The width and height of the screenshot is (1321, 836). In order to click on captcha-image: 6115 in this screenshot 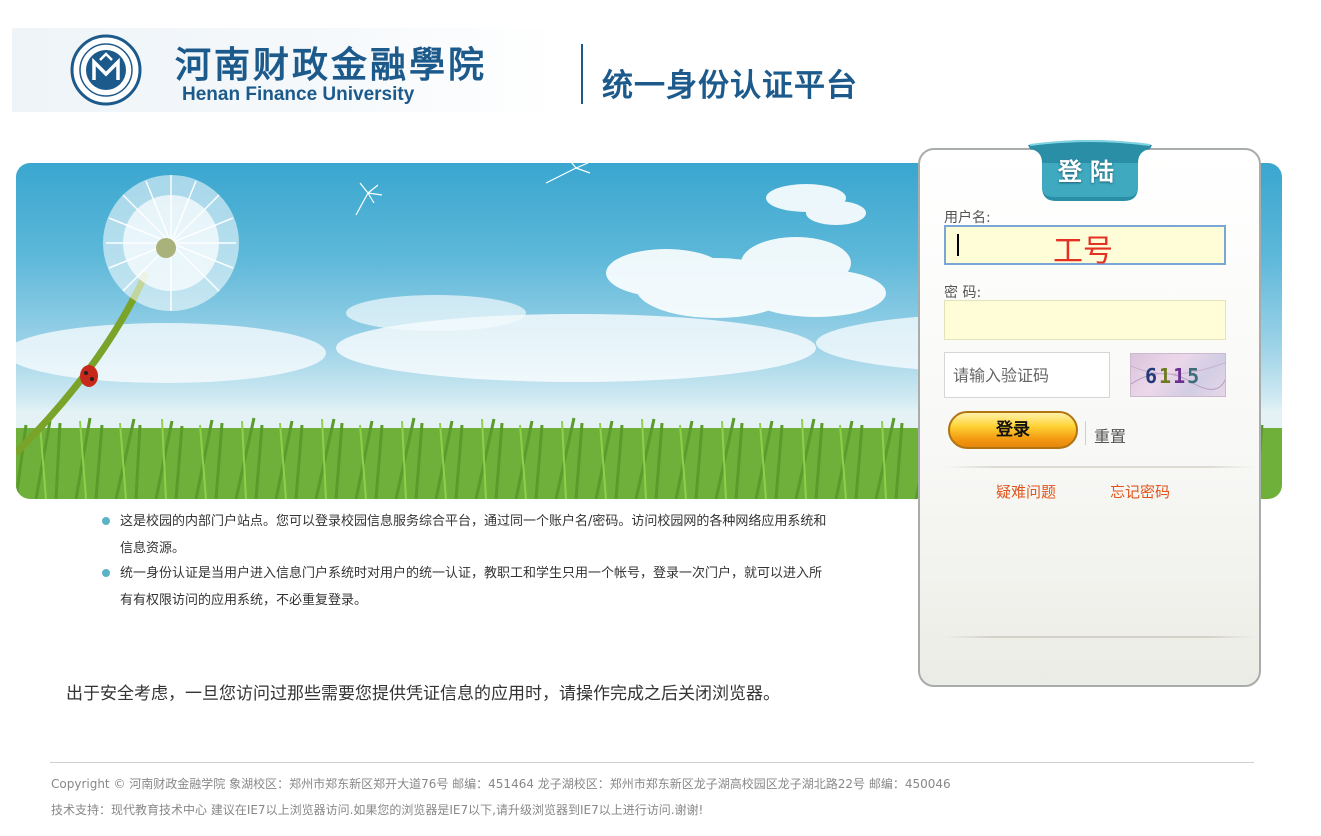, I will do `click(1178, 375)`.